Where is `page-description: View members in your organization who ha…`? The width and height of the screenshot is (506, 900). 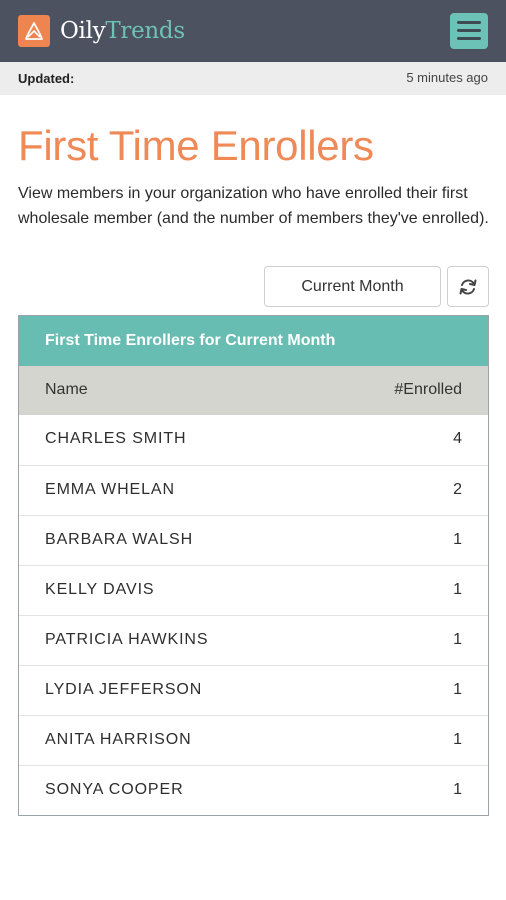 page-description: View members in your organization who ha… is located at coordinates (253, 206).